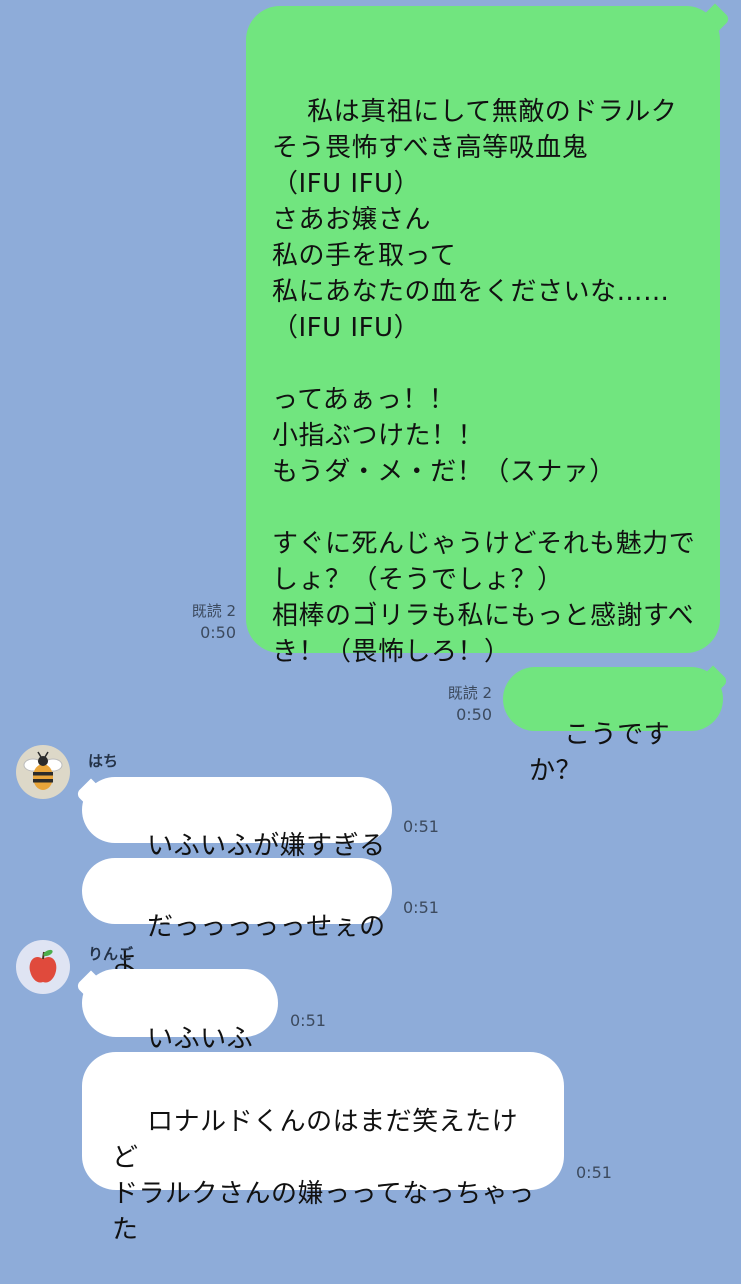  What do you see at coordinates (111, 954) in the screenshot?
I see `sender-name: りんご` at bounding box center [111, 954].